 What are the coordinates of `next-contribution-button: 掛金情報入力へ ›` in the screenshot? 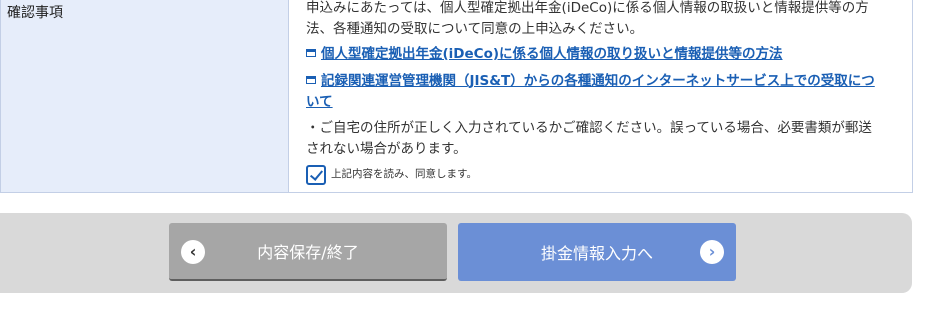 It's located at (597, 252).